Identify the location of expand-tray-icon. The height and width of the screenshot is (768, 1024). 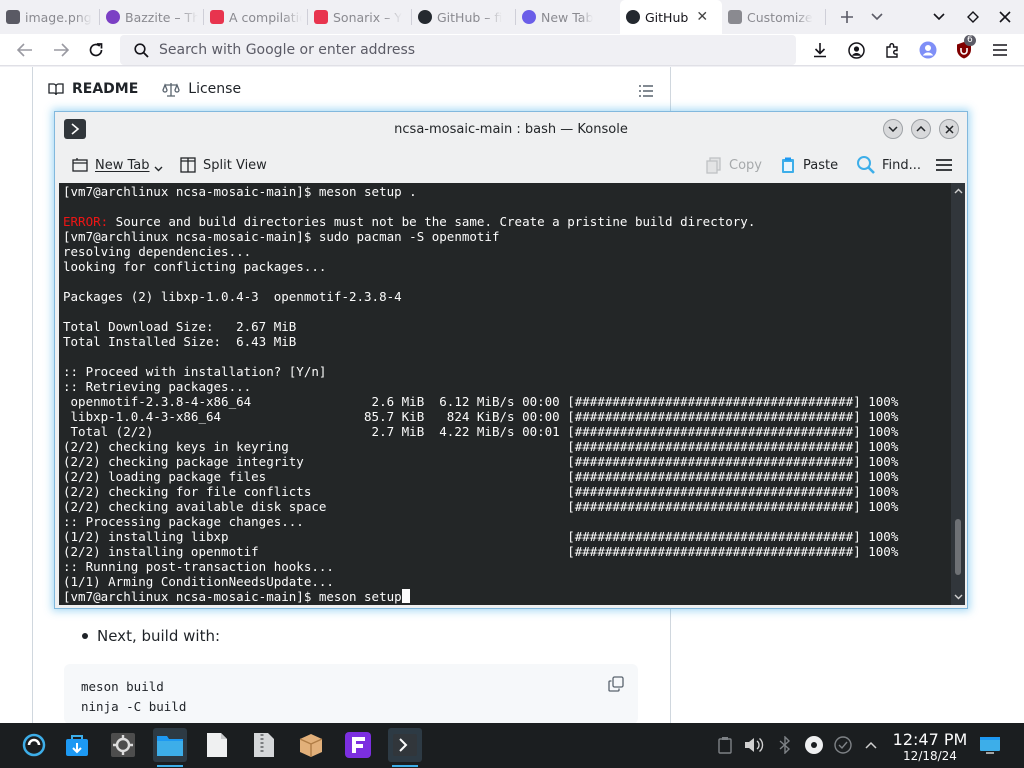
(871, 745).